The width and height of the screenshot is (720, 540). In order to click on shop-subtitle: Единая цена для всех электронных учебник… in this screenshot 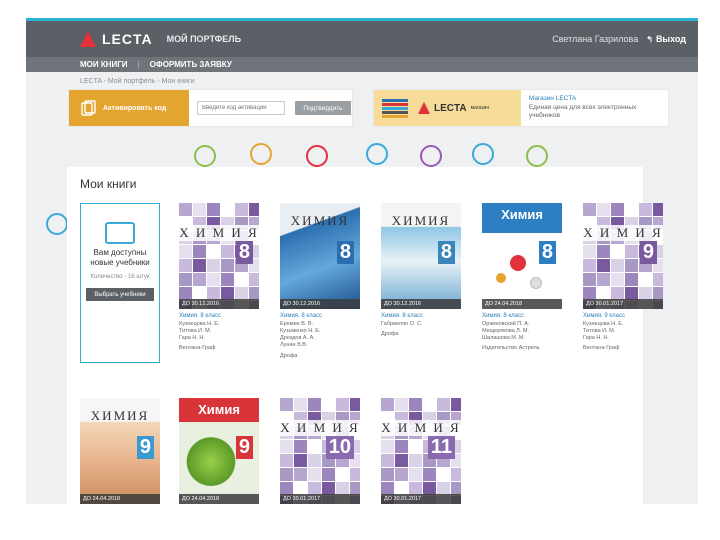, I will do `click(582, 111)`.